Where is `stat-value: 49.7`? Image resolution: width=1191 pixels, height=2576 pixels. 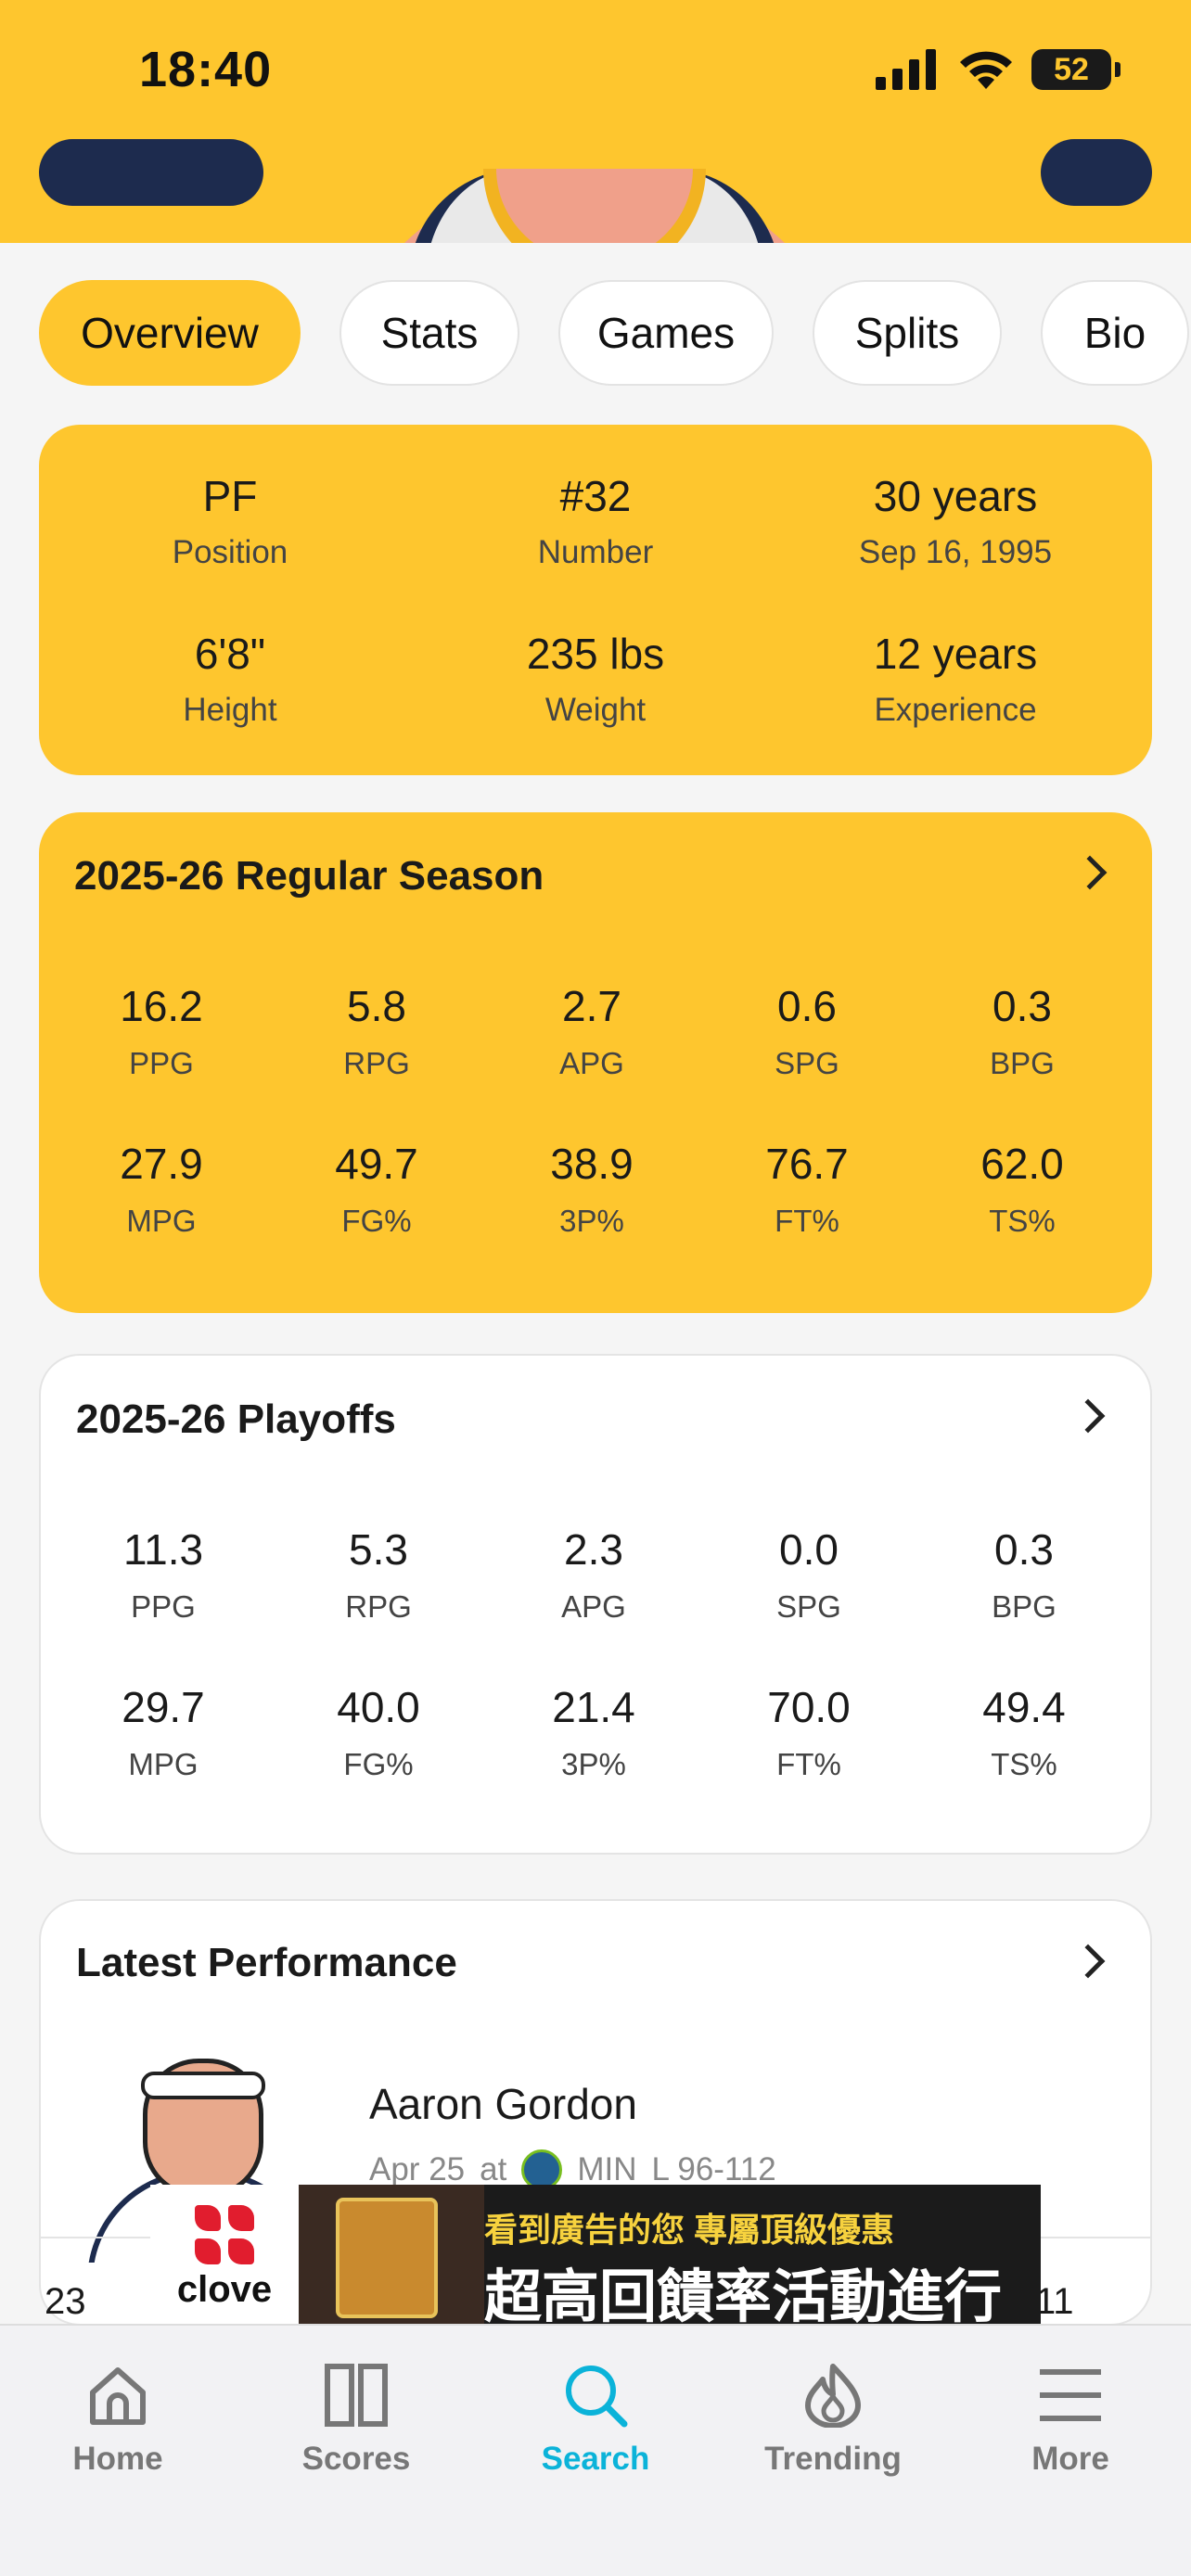
stat-value: 49.7 is located at coordinates (376, 1164).